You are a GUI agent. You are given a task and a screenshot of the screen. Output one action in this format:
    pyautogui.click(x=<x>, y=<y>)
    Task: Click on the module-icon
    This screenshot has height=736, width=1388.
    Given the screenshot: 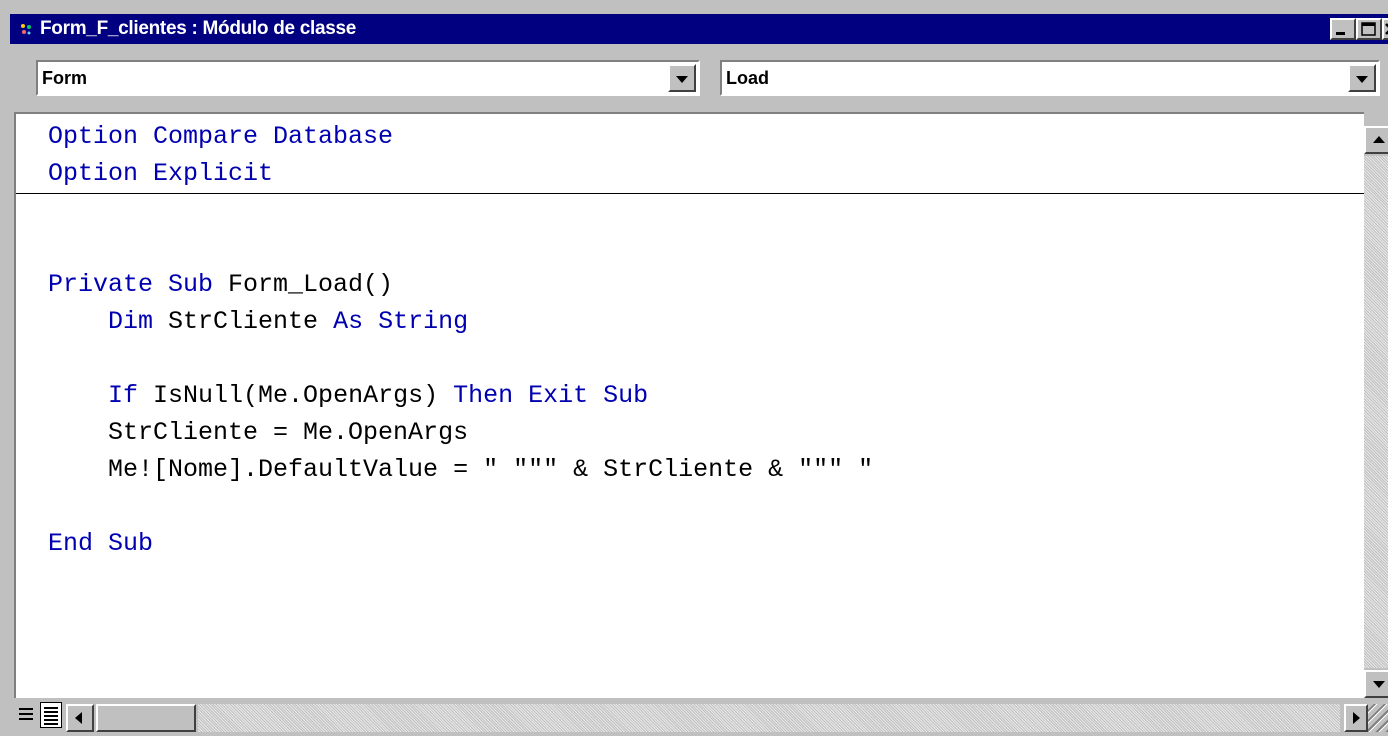 What is the action you would take?
    pyautogui.click(x=26, y=29)
    